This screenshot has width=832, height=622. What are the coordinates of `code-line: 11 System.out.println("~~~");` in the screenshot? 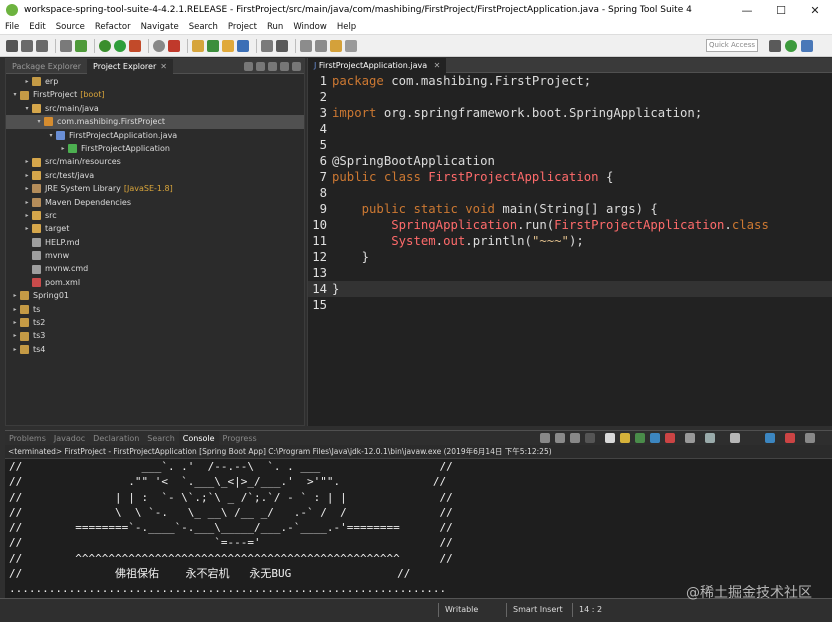 It's located at (570, 241).